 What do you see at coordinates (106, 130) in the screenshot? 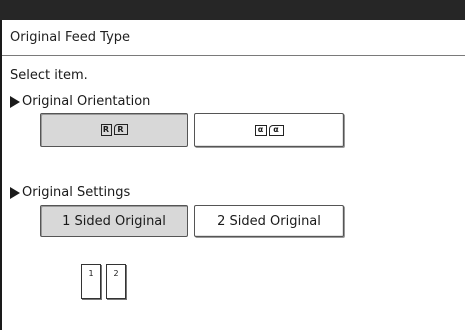
I see `readable-glyph-1: R` at bounding box center [106, 130].